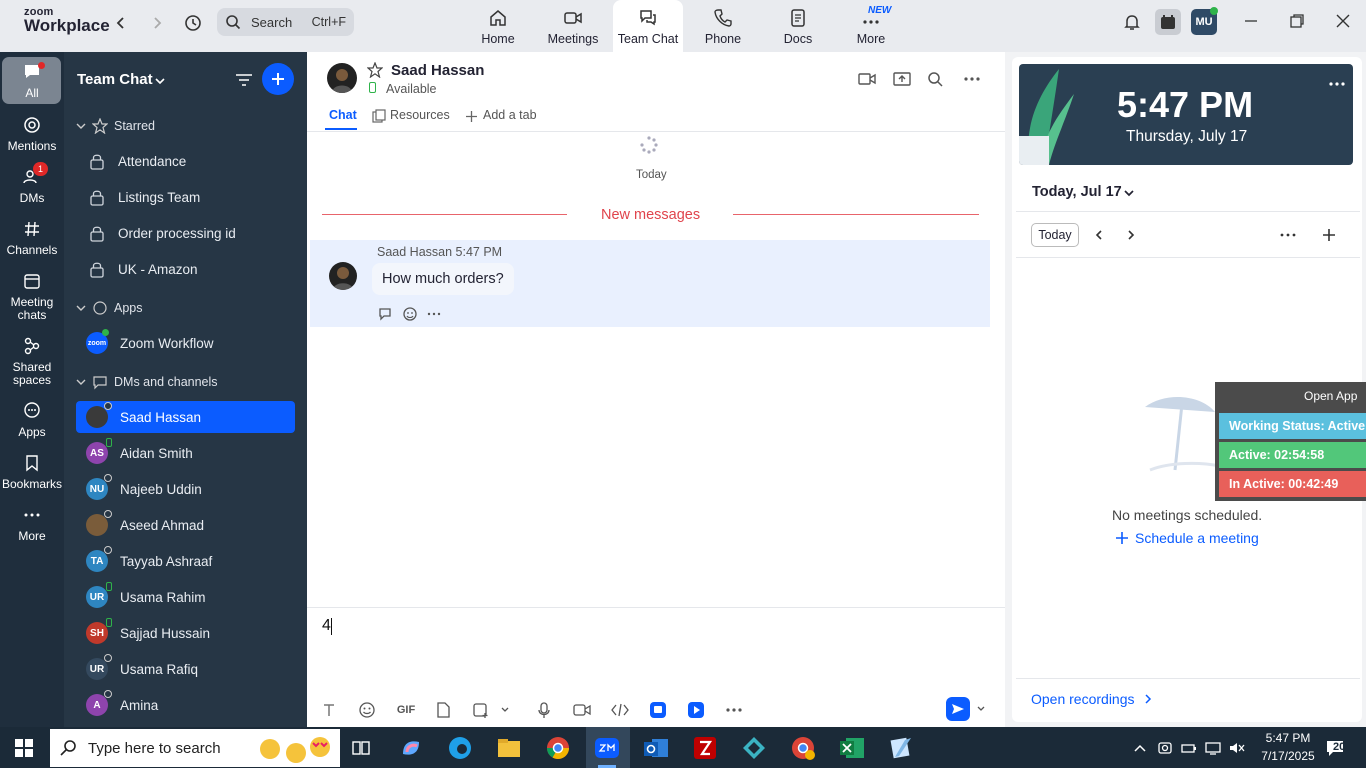 The height and width of the screenshot is (768, 1366). Describe the element at coordinates (375, 70) in the screenshot. I see `star-icon` at that location.